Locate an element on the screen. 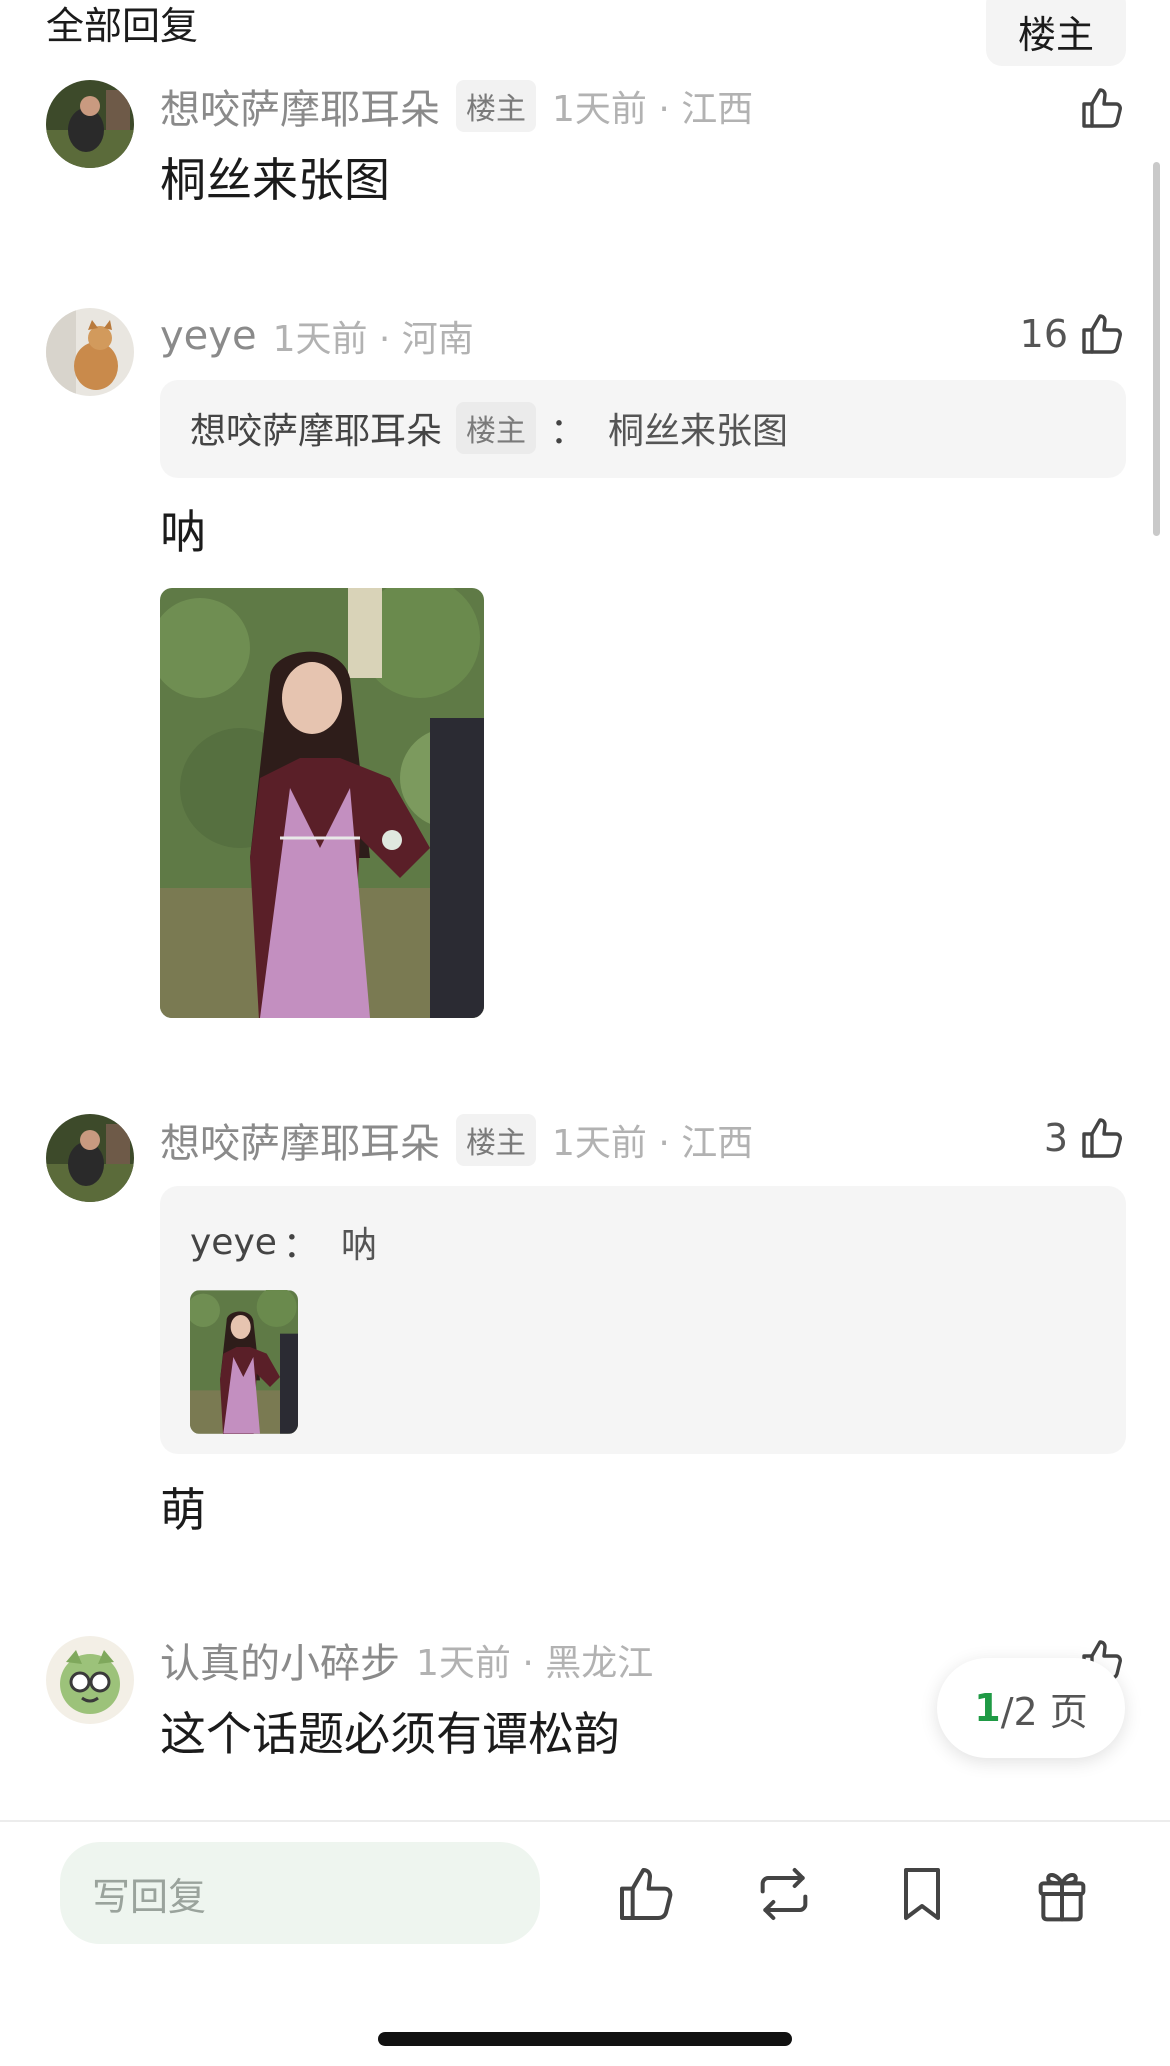 Image resolution: width=1170 pixels, height=2066 pixels. header: 全部回复 楼主 is located at coordinates (585, 35).